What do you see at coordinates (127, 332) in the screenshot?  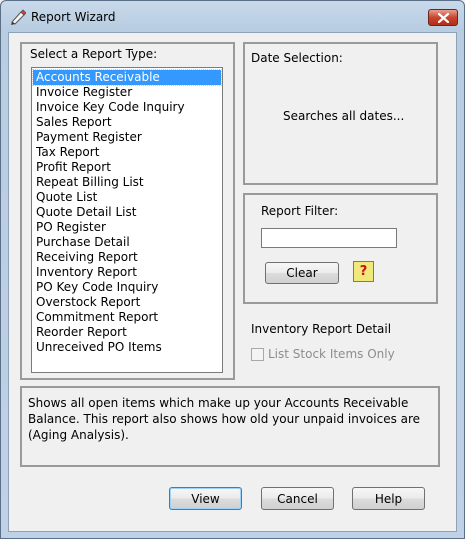 I see `list-item: Reorder Report` at bounding box center [127, 332].